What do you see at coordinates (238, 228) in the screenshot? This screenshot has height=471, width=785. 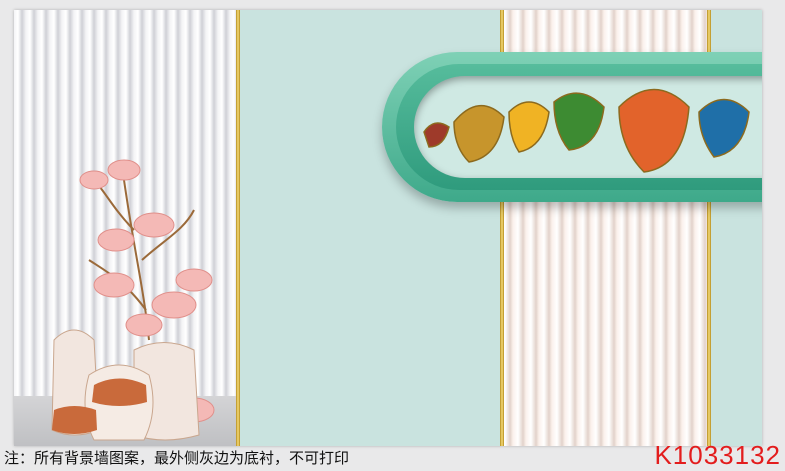 I see `gold-divider-left` at bounding box center [238, 228].